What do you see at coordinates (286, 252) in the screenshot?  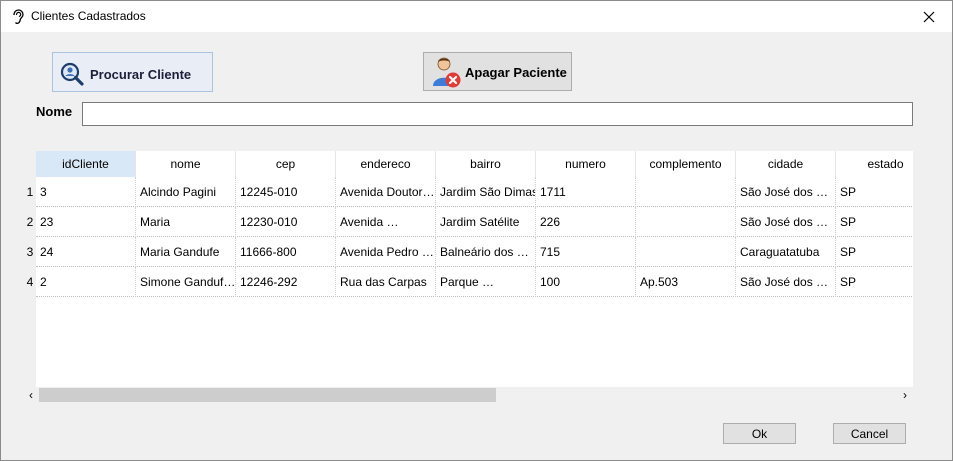 I see `table-cell: 11666-800` at bounding box center [286, 252].